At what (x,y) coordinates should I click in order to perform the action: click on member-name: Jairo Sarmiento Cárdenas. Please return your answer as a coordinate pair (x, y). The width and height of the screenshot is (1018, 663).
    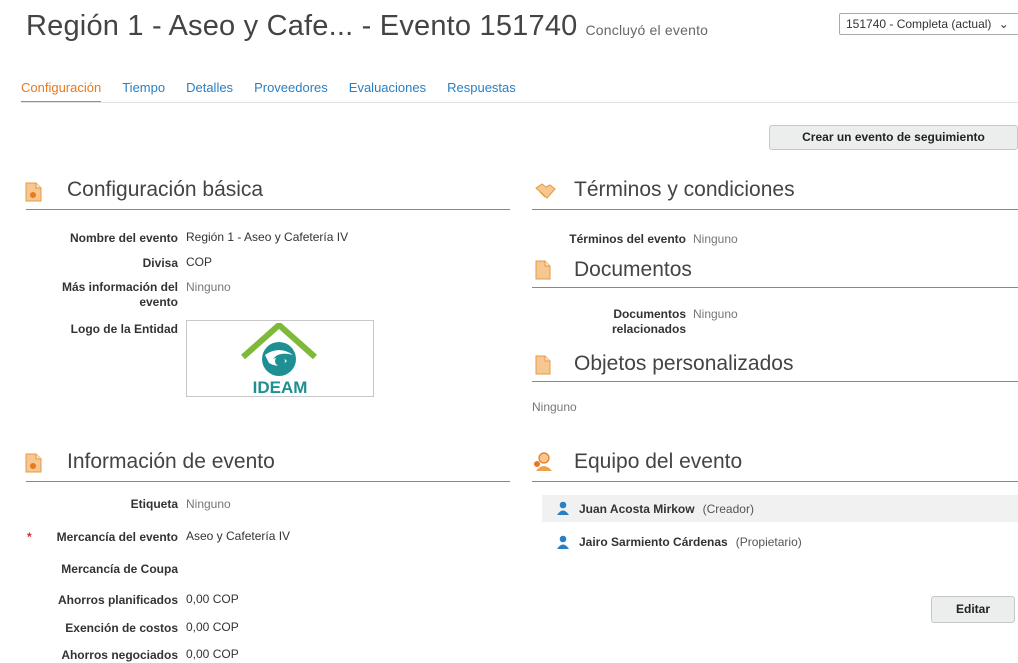
    Looking at the image, I should click on (653, 542).